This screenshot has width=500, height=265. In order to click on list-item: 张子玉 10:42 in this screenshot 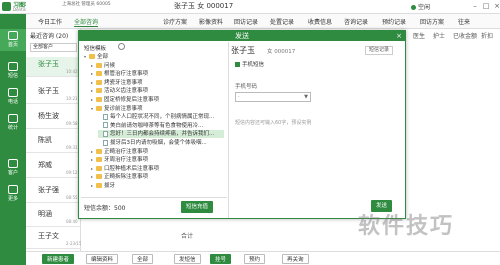, I will do `click(53, 67)`.